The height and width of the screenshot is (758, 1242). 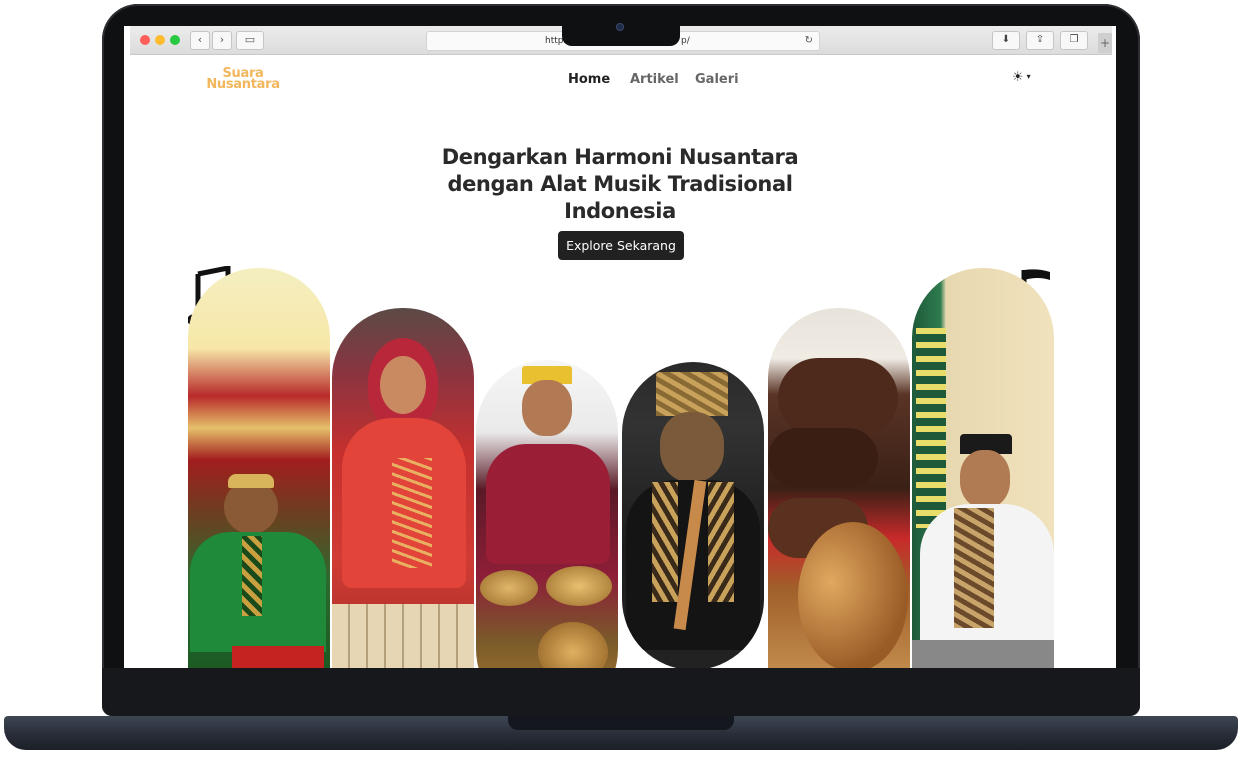 I want to click on tabs-icon: ❐, so click(x=1074, y=40).